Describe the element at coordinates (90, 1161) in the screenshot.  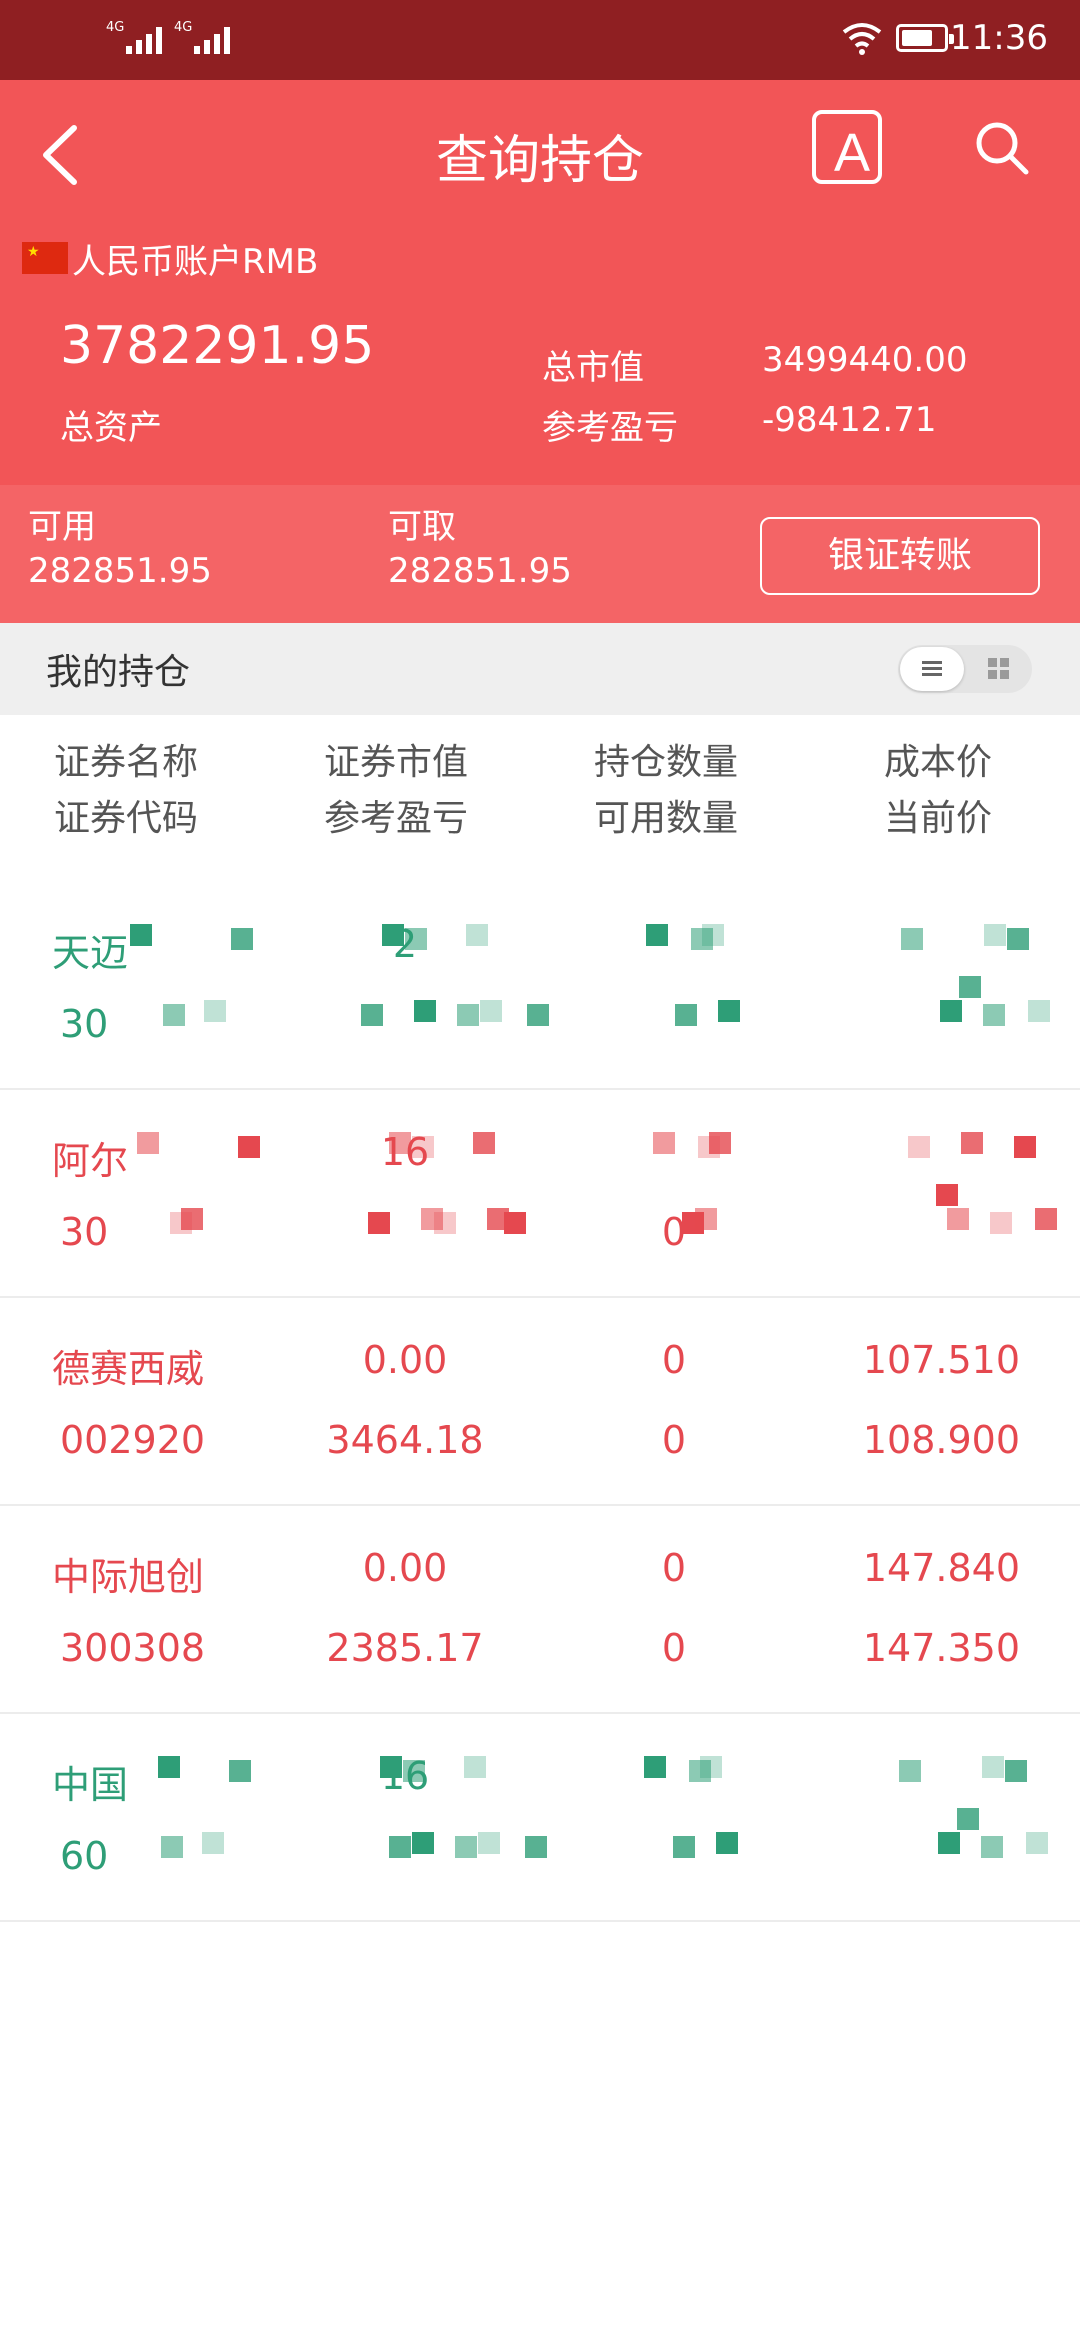
I see `holding-name: 阿尔` at that location.